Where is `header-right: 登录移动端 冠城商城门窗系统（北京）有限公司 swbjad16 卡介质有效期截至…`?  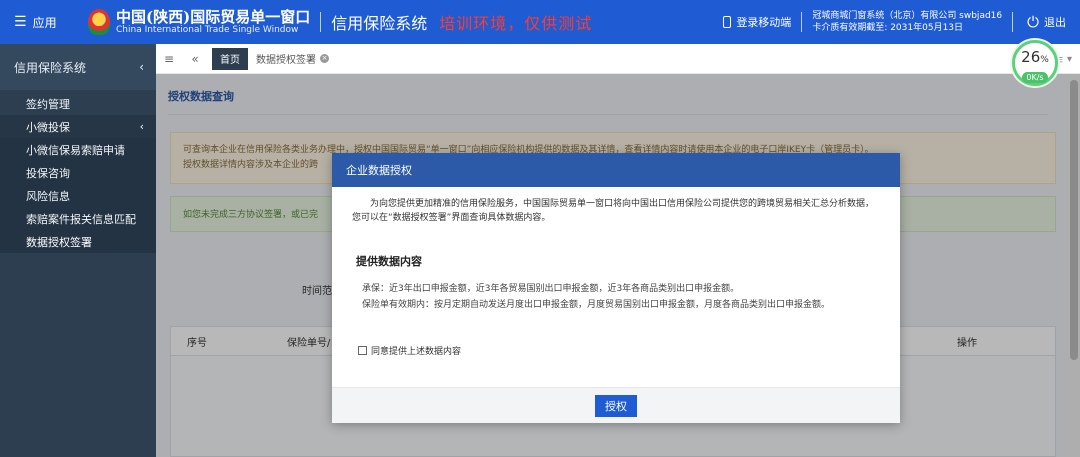
header-right: 登录移动端 冠城商城门窗系统（北京）有限公司 swbjad16 卡介质有效期截至… is located at coordinates (901, 22).